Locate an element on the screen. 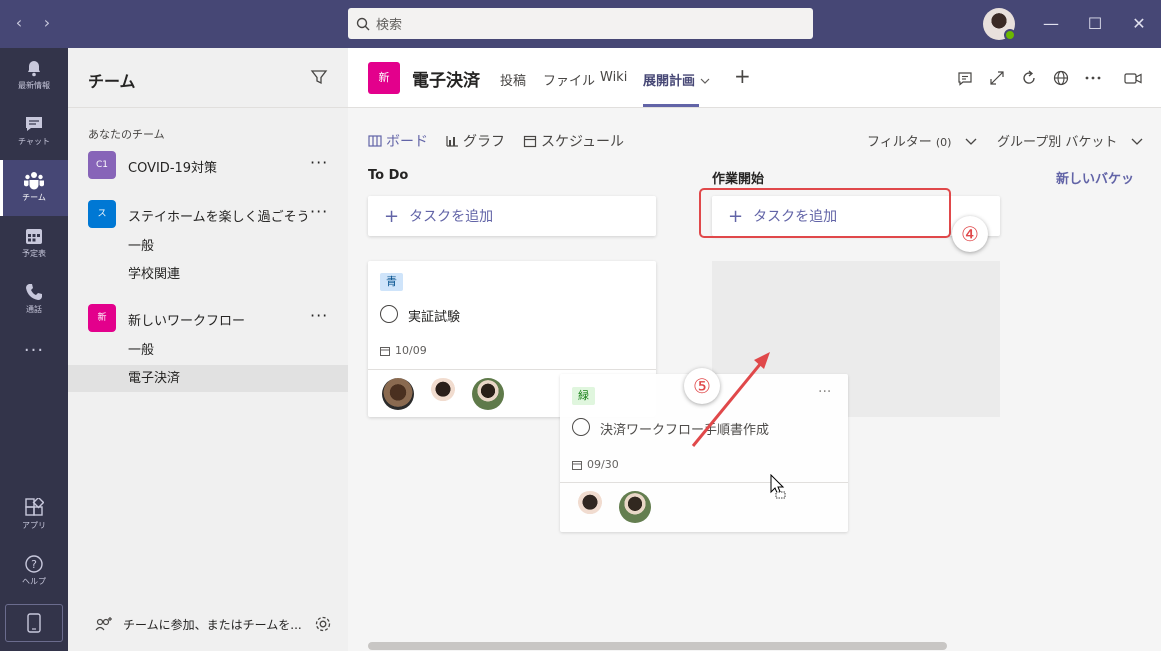 The image size is (1161, 651). bell-icon is located at coordinates (34, 69).